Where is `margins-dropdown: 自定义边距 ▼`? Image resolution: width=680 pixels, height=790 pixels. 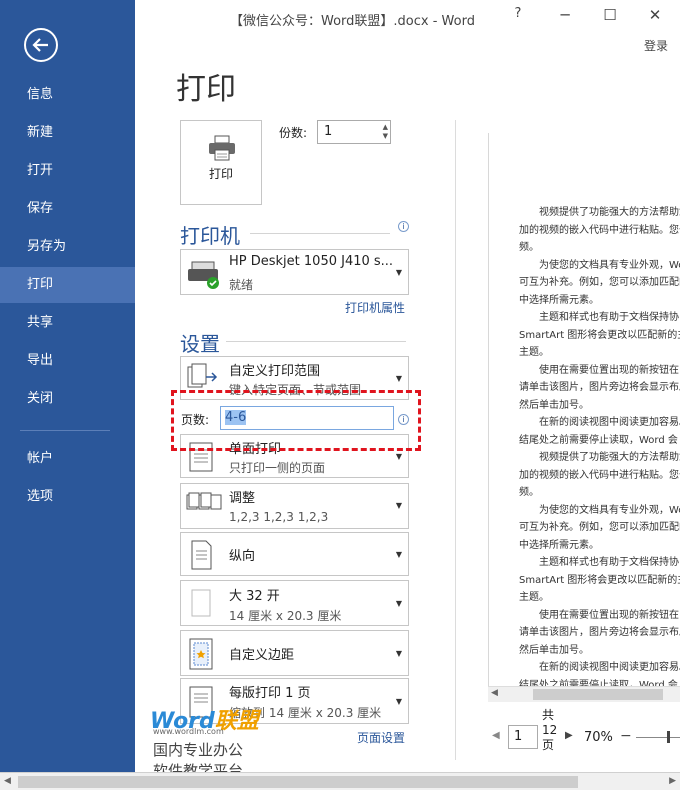
margins-dropdown: 自定义边距 ▼ is located at coordinates (294, 653).